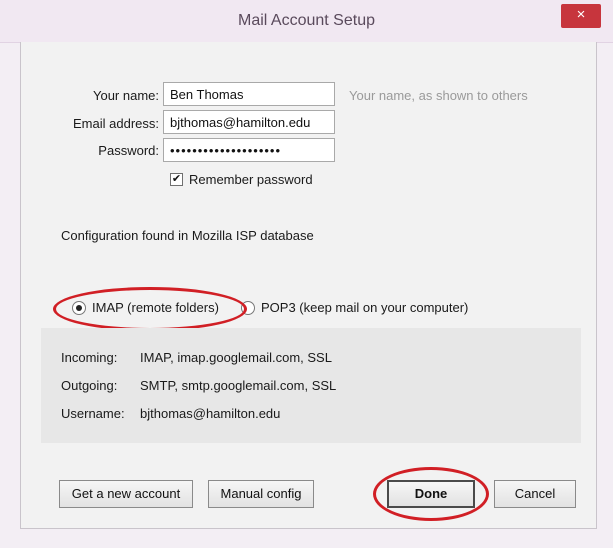  I want to click on window-title: Mail Account Setup, so click(306, 20).